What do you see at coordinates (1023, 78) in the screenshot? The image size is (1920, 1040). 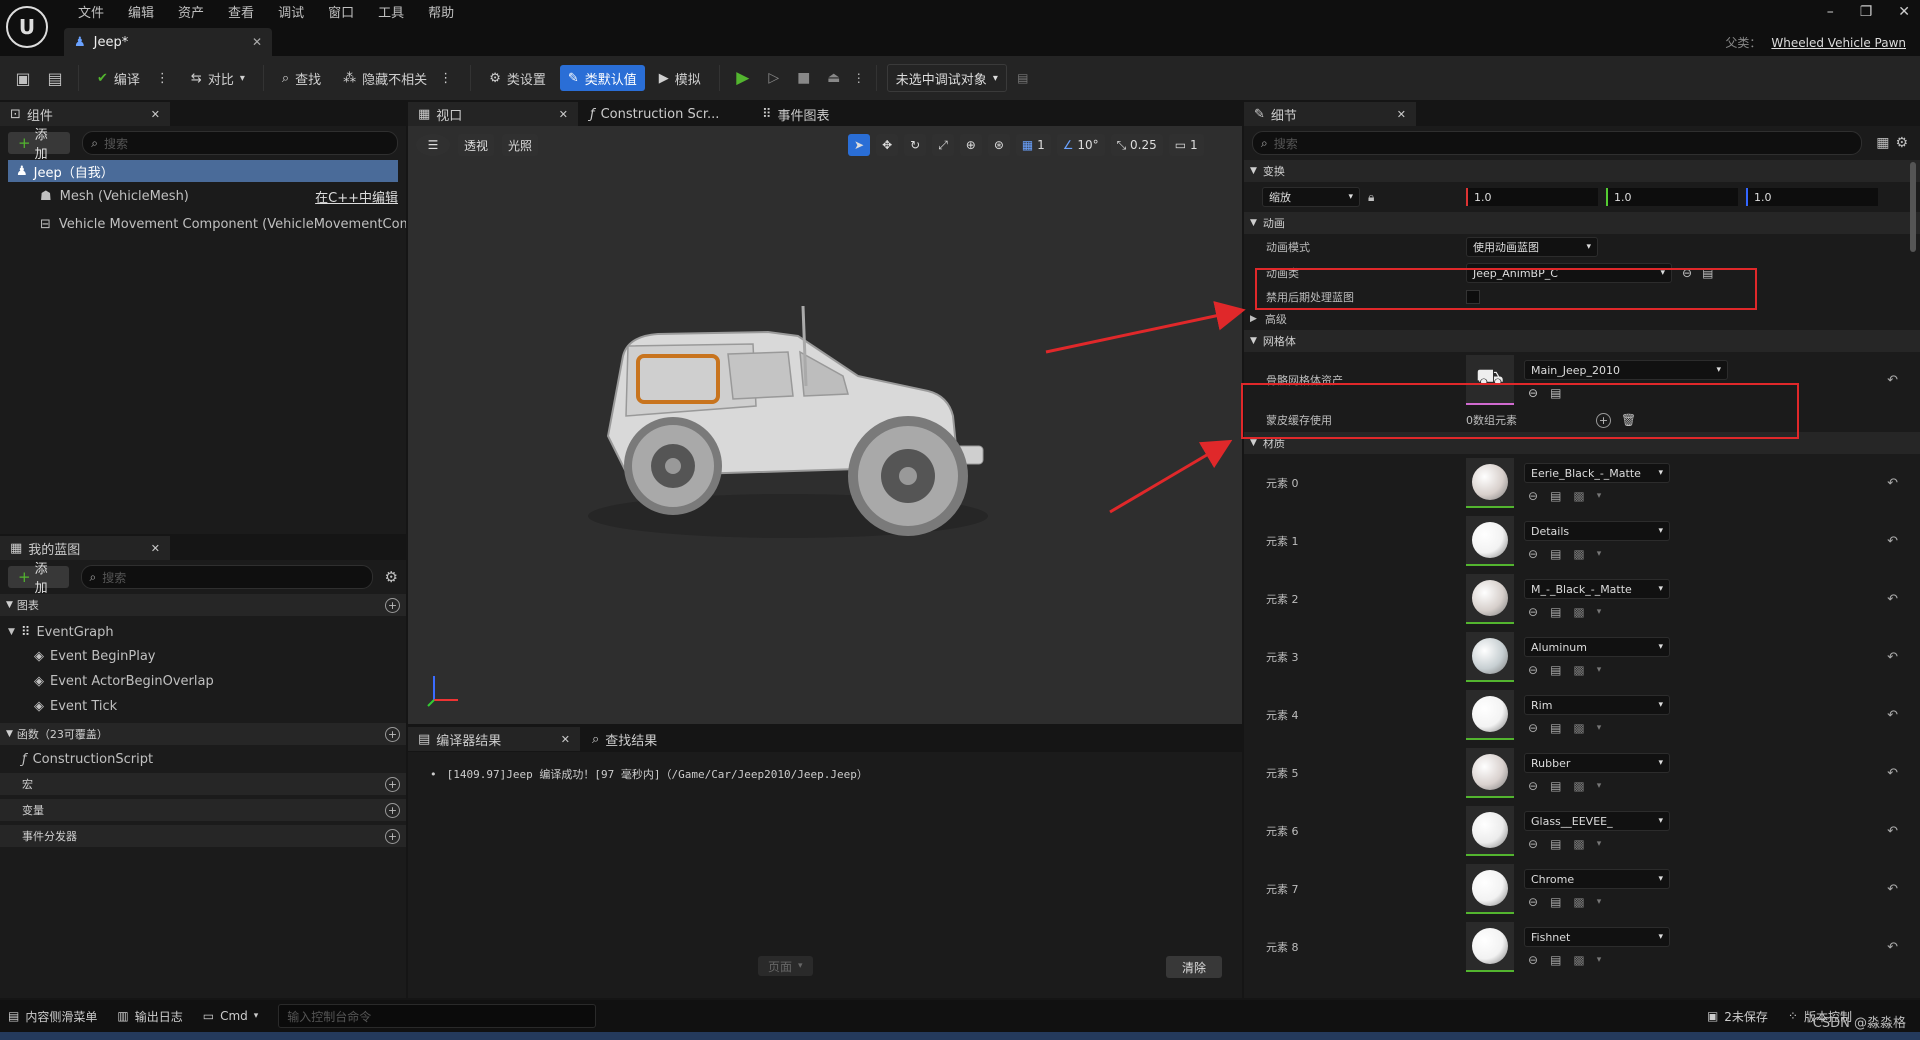 I see `debug-browse-icon: ▤` at bounding box center [1023, 78].